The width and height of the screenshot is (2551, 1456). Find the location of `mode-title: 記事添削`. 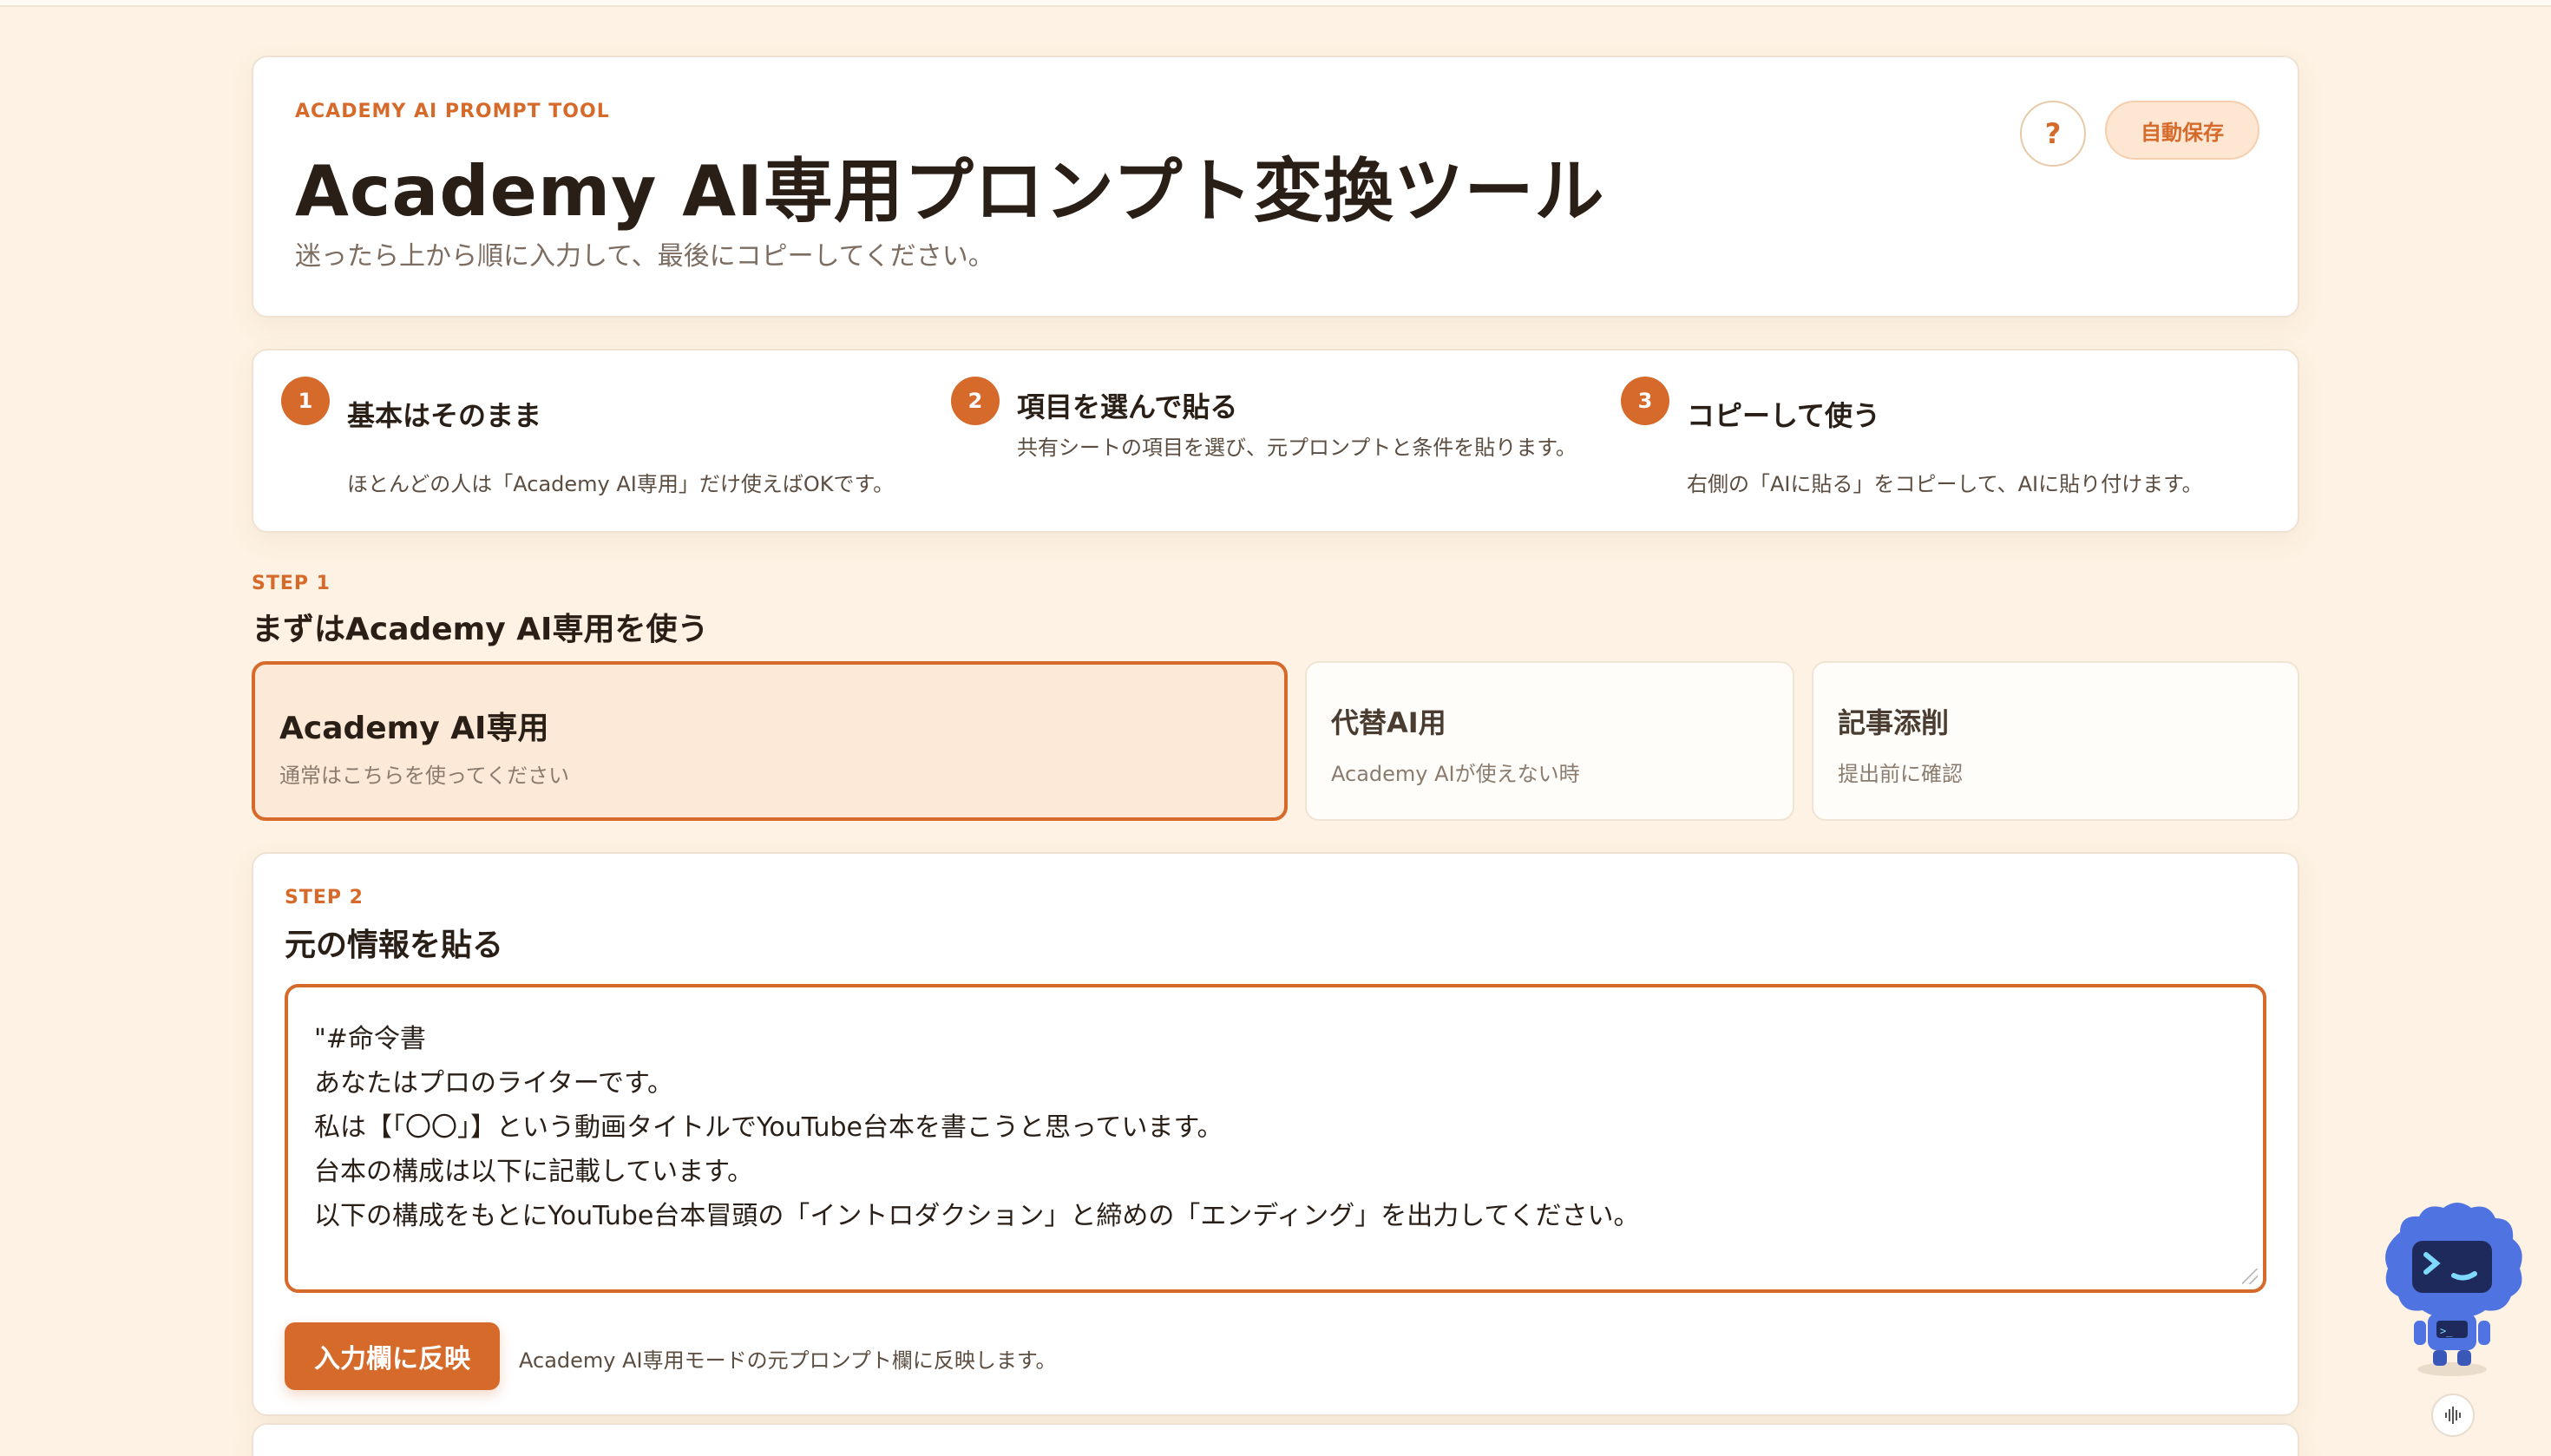

mode-title: 記事添削 is located at coordinates (1894, 722).